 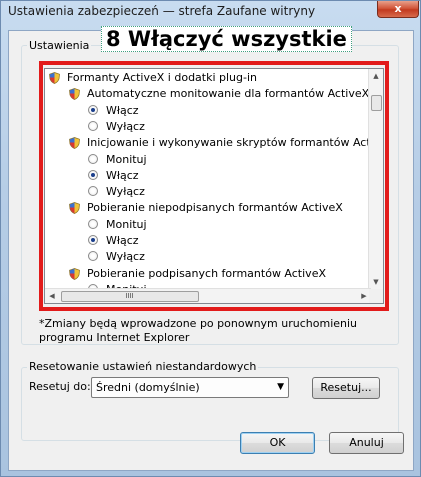 I want to click on ok-button: OK, so click(x=277, y=443).